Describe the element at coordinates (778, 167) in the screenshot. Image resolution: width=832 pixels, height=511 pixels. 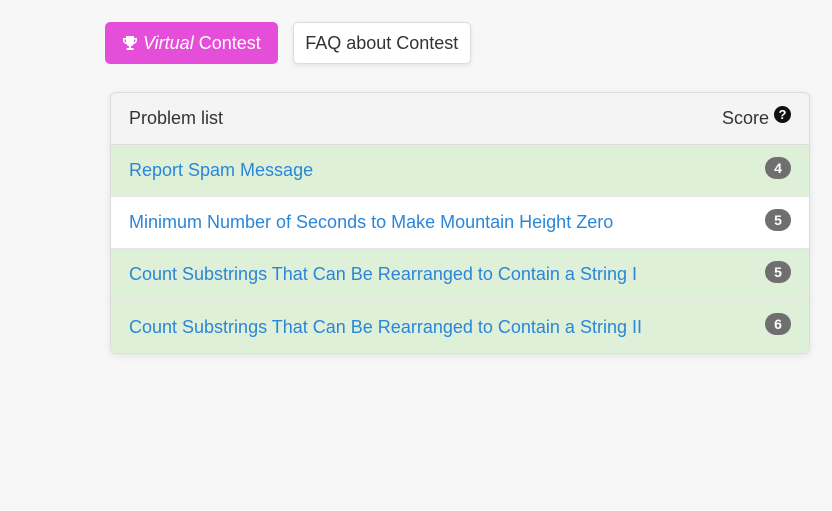
I see `score-badge: 4` at that location.